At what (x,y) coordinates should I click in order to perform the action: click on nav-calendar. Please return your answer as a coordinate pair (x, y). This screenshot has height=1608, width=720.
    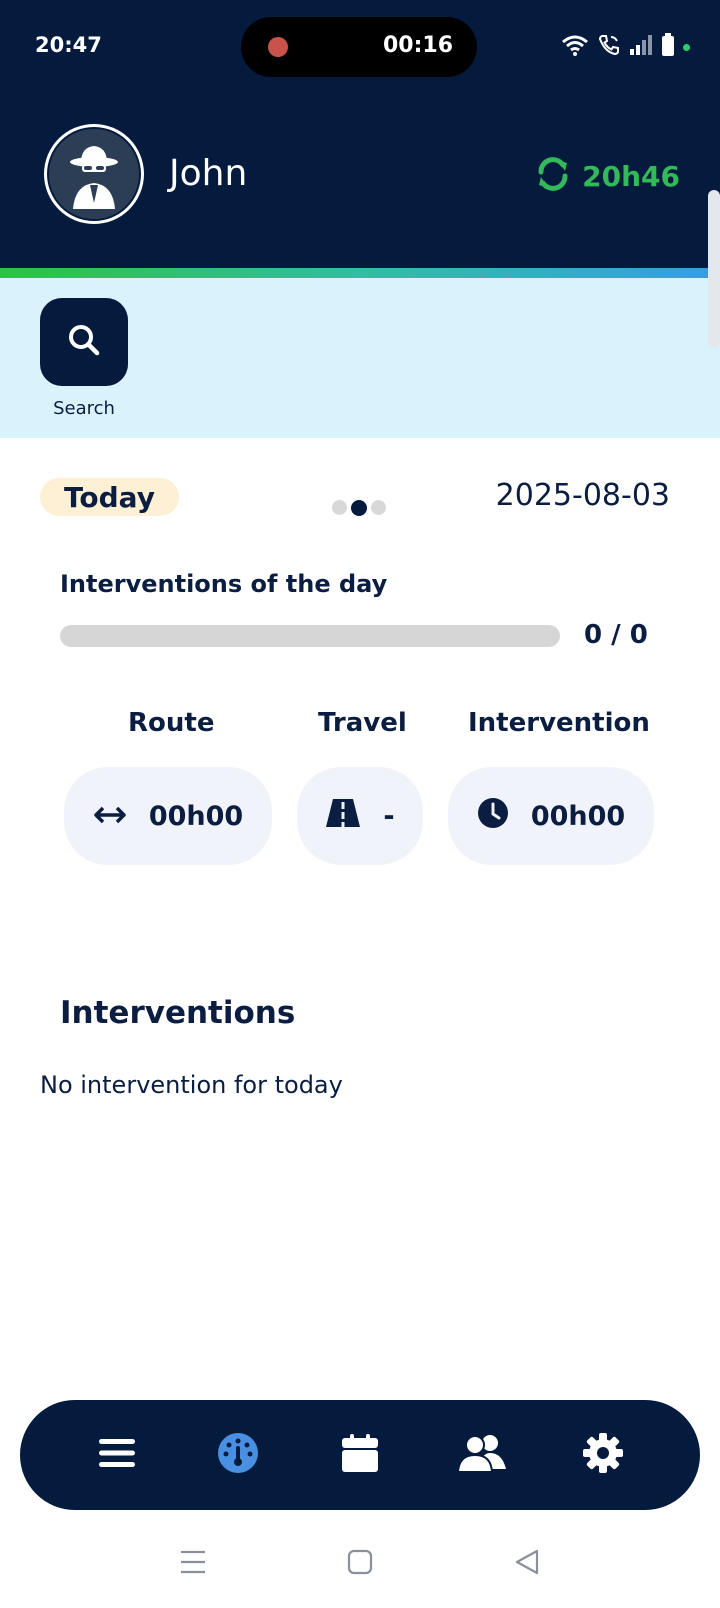
    Looking at the image, I should click on (360, 1455).